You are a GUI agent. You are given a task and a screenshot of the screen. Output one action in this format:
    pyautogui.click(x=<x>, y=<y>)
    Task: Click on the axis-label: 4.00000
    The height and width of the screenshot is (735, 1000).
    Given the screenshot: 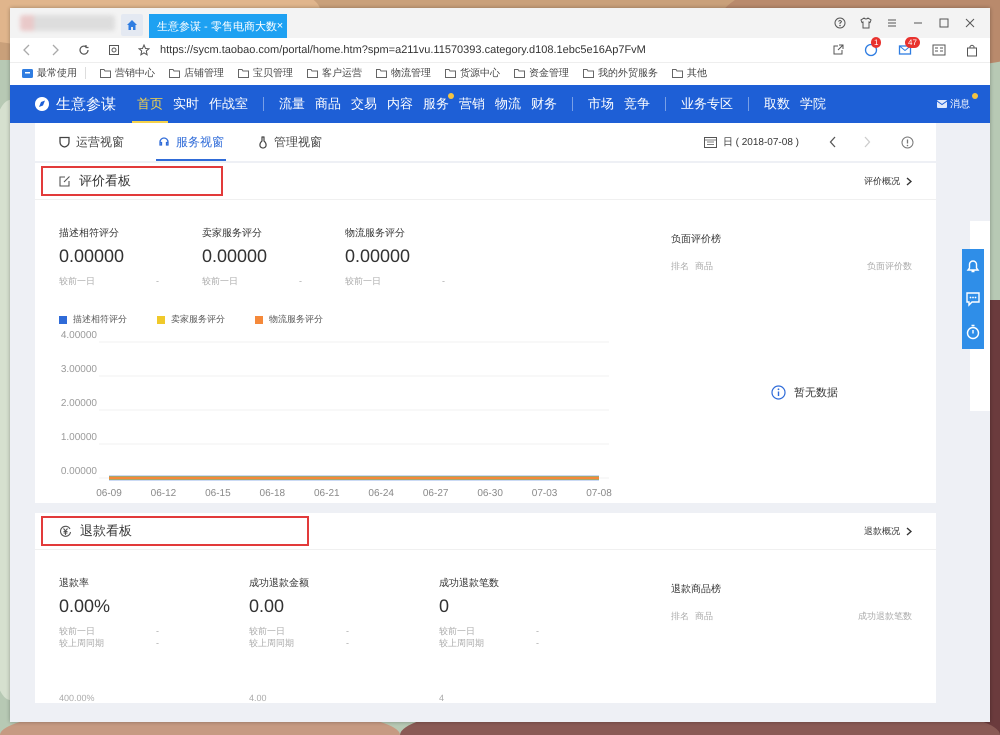 What is the action you would take?
    pyautogui.click(x=78, y=335)
    